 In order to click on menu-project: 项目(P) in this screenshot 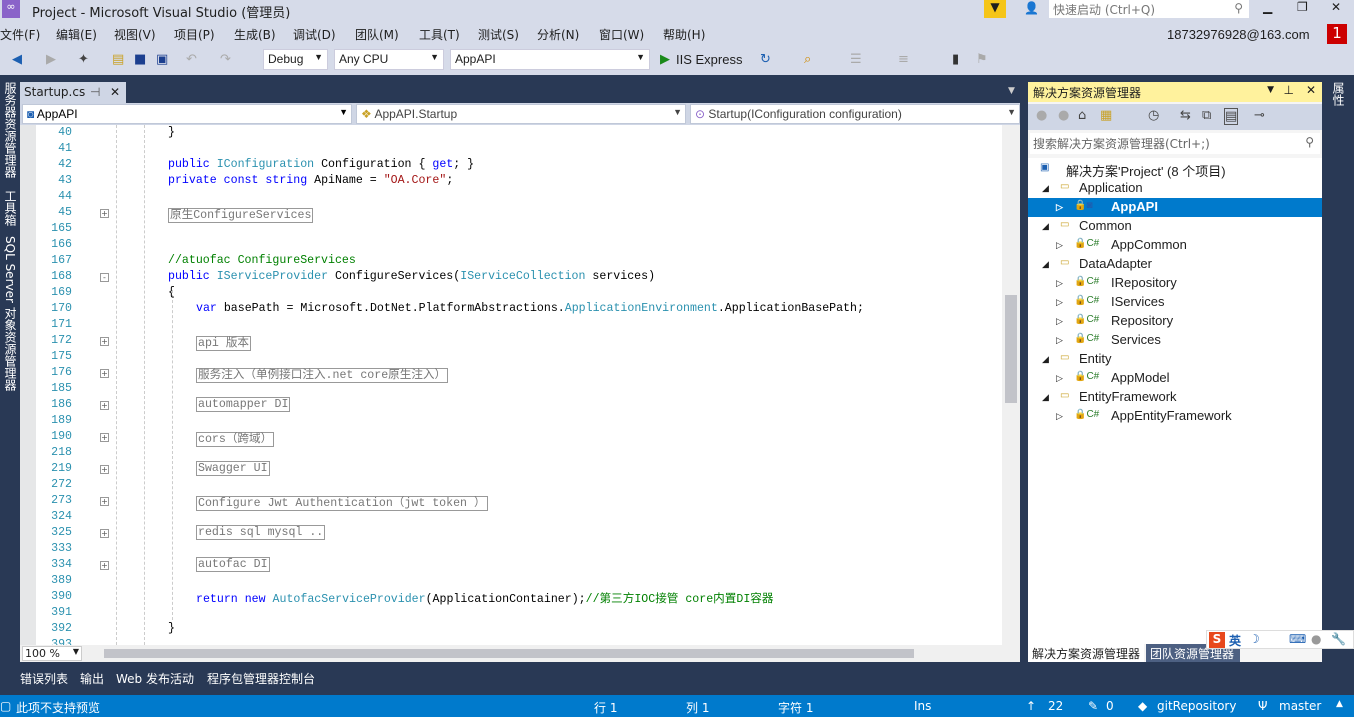, I will do `click(194, 34)`.